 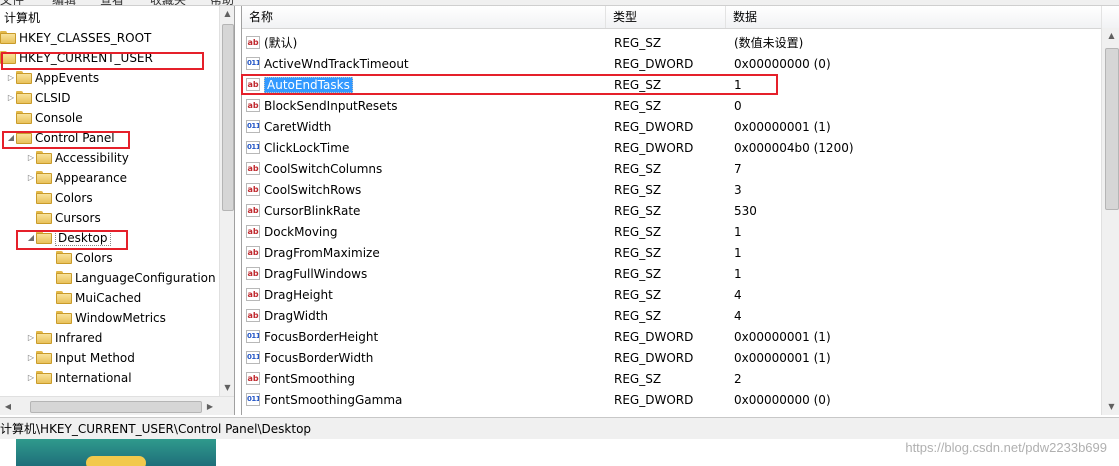 What do you see at coordinates (322, 106) in the screenshot?
I see `value-name-cell: ab BlockSendInputResets` at bounding box center [322, 106].